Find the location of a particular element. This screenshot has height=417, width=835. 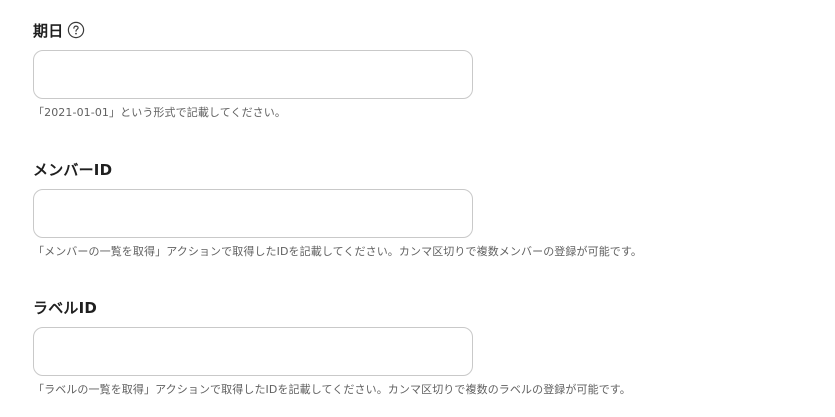

question-circle-icon is located at coordinates (76, 30).